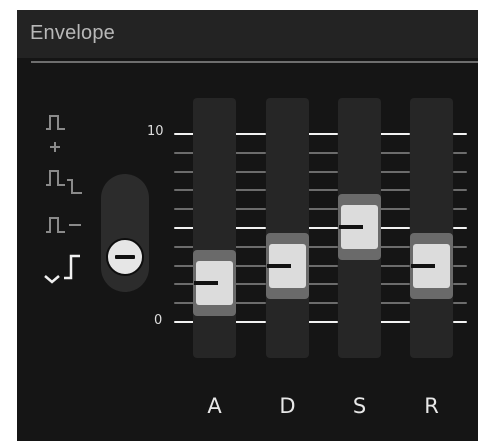 This screenshot has height=441, width=478. What do you see at coordinates (56, 122) in the screenshot?
I see `single-pulse-icon` at bounding box center [56, 122].